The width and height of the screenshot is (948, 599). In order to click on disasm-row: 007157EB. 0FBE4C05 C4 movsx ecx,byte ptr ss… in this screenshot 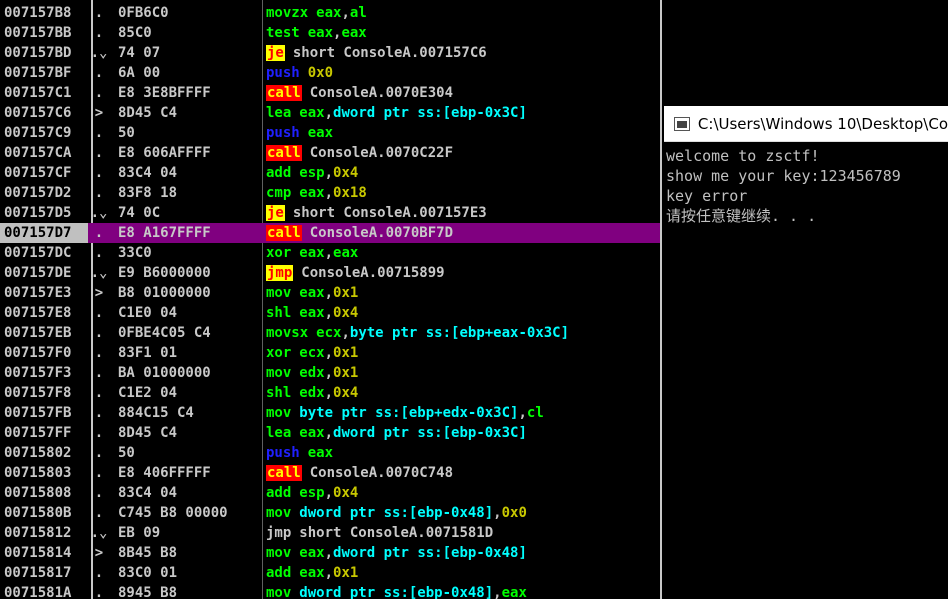, I will do `click(330, 333)`.